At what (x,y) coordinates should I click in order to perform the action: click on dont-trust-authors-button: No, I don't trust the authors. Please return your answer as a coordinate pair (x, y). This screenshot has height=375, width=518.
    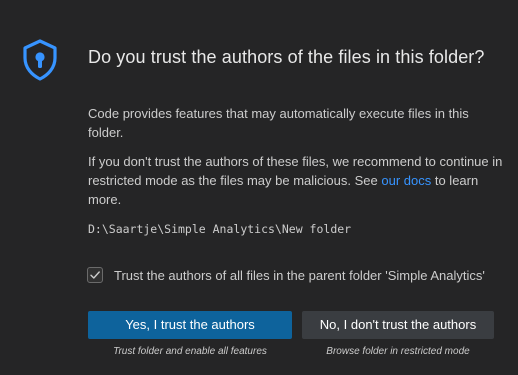
    Looking at the image, I should click on (398, 325).